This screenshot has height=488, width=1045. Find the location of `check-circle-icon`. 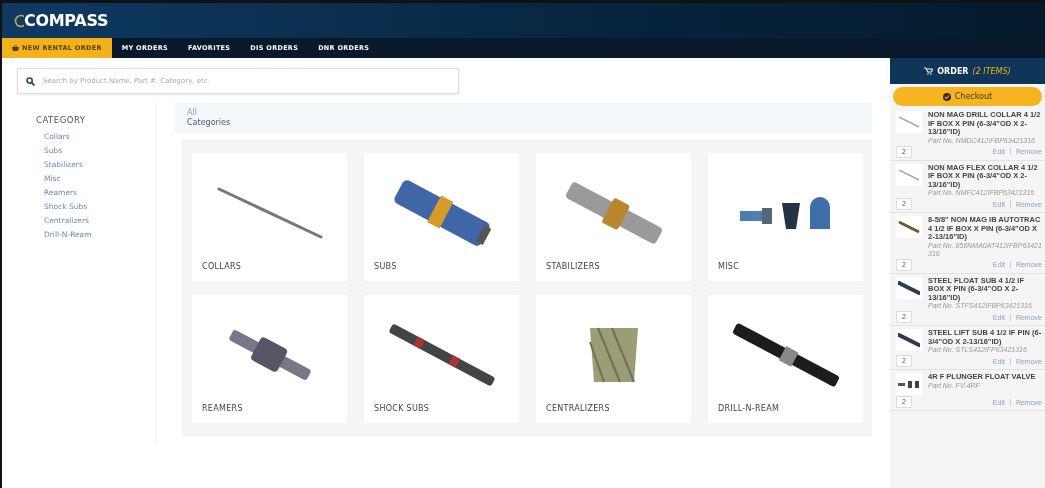

check-circle-icon is located at coordinates (946, 96).